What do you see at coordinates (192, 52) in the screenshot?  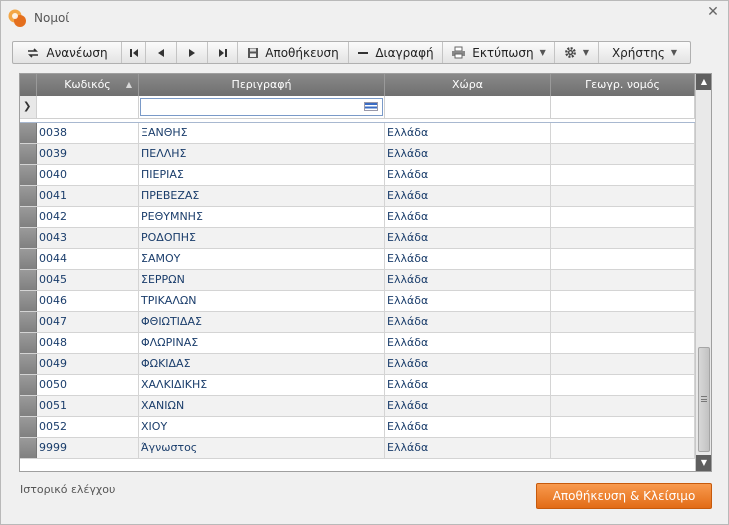 I see `next-record-button` at bounding box center [192, 52].